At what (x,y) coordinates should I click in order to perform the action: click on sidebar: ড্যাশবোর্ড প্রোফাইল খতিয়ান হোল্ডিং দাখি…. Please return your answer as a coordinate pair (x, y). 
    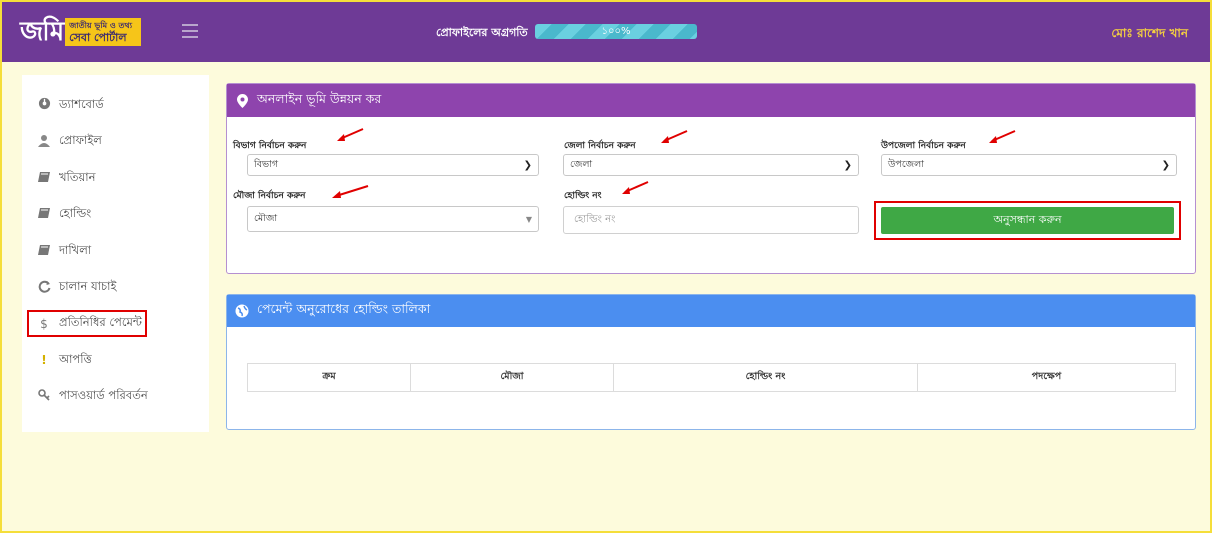
    Looking at the image, I should click on (115, 253).